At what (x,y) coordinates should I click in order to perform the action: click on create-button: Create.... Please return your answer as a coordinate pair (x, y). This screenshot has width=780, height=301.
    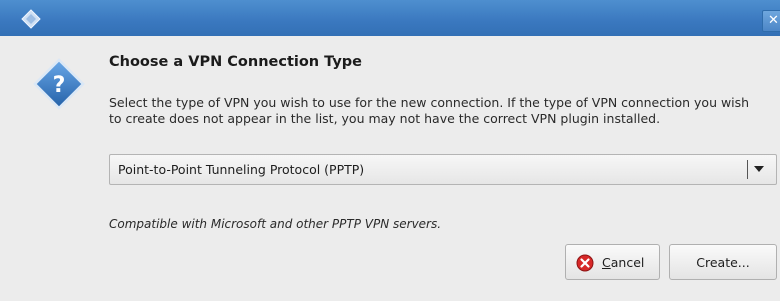
    Looking at the image, I should click on (723, 262).